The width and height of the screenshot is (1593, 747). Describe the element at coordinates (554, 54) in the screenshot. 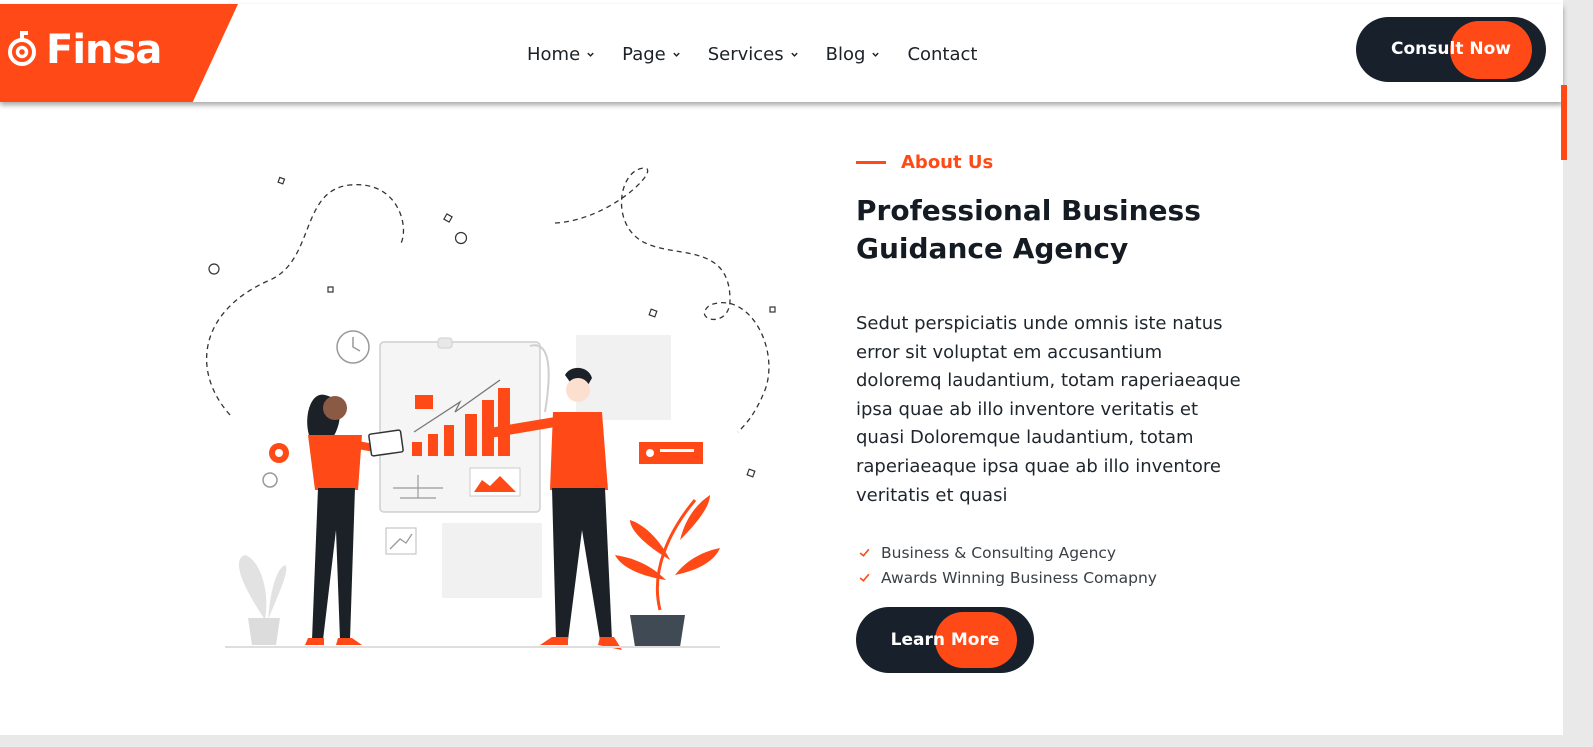

I see `nav-item-label: Home` at that location.